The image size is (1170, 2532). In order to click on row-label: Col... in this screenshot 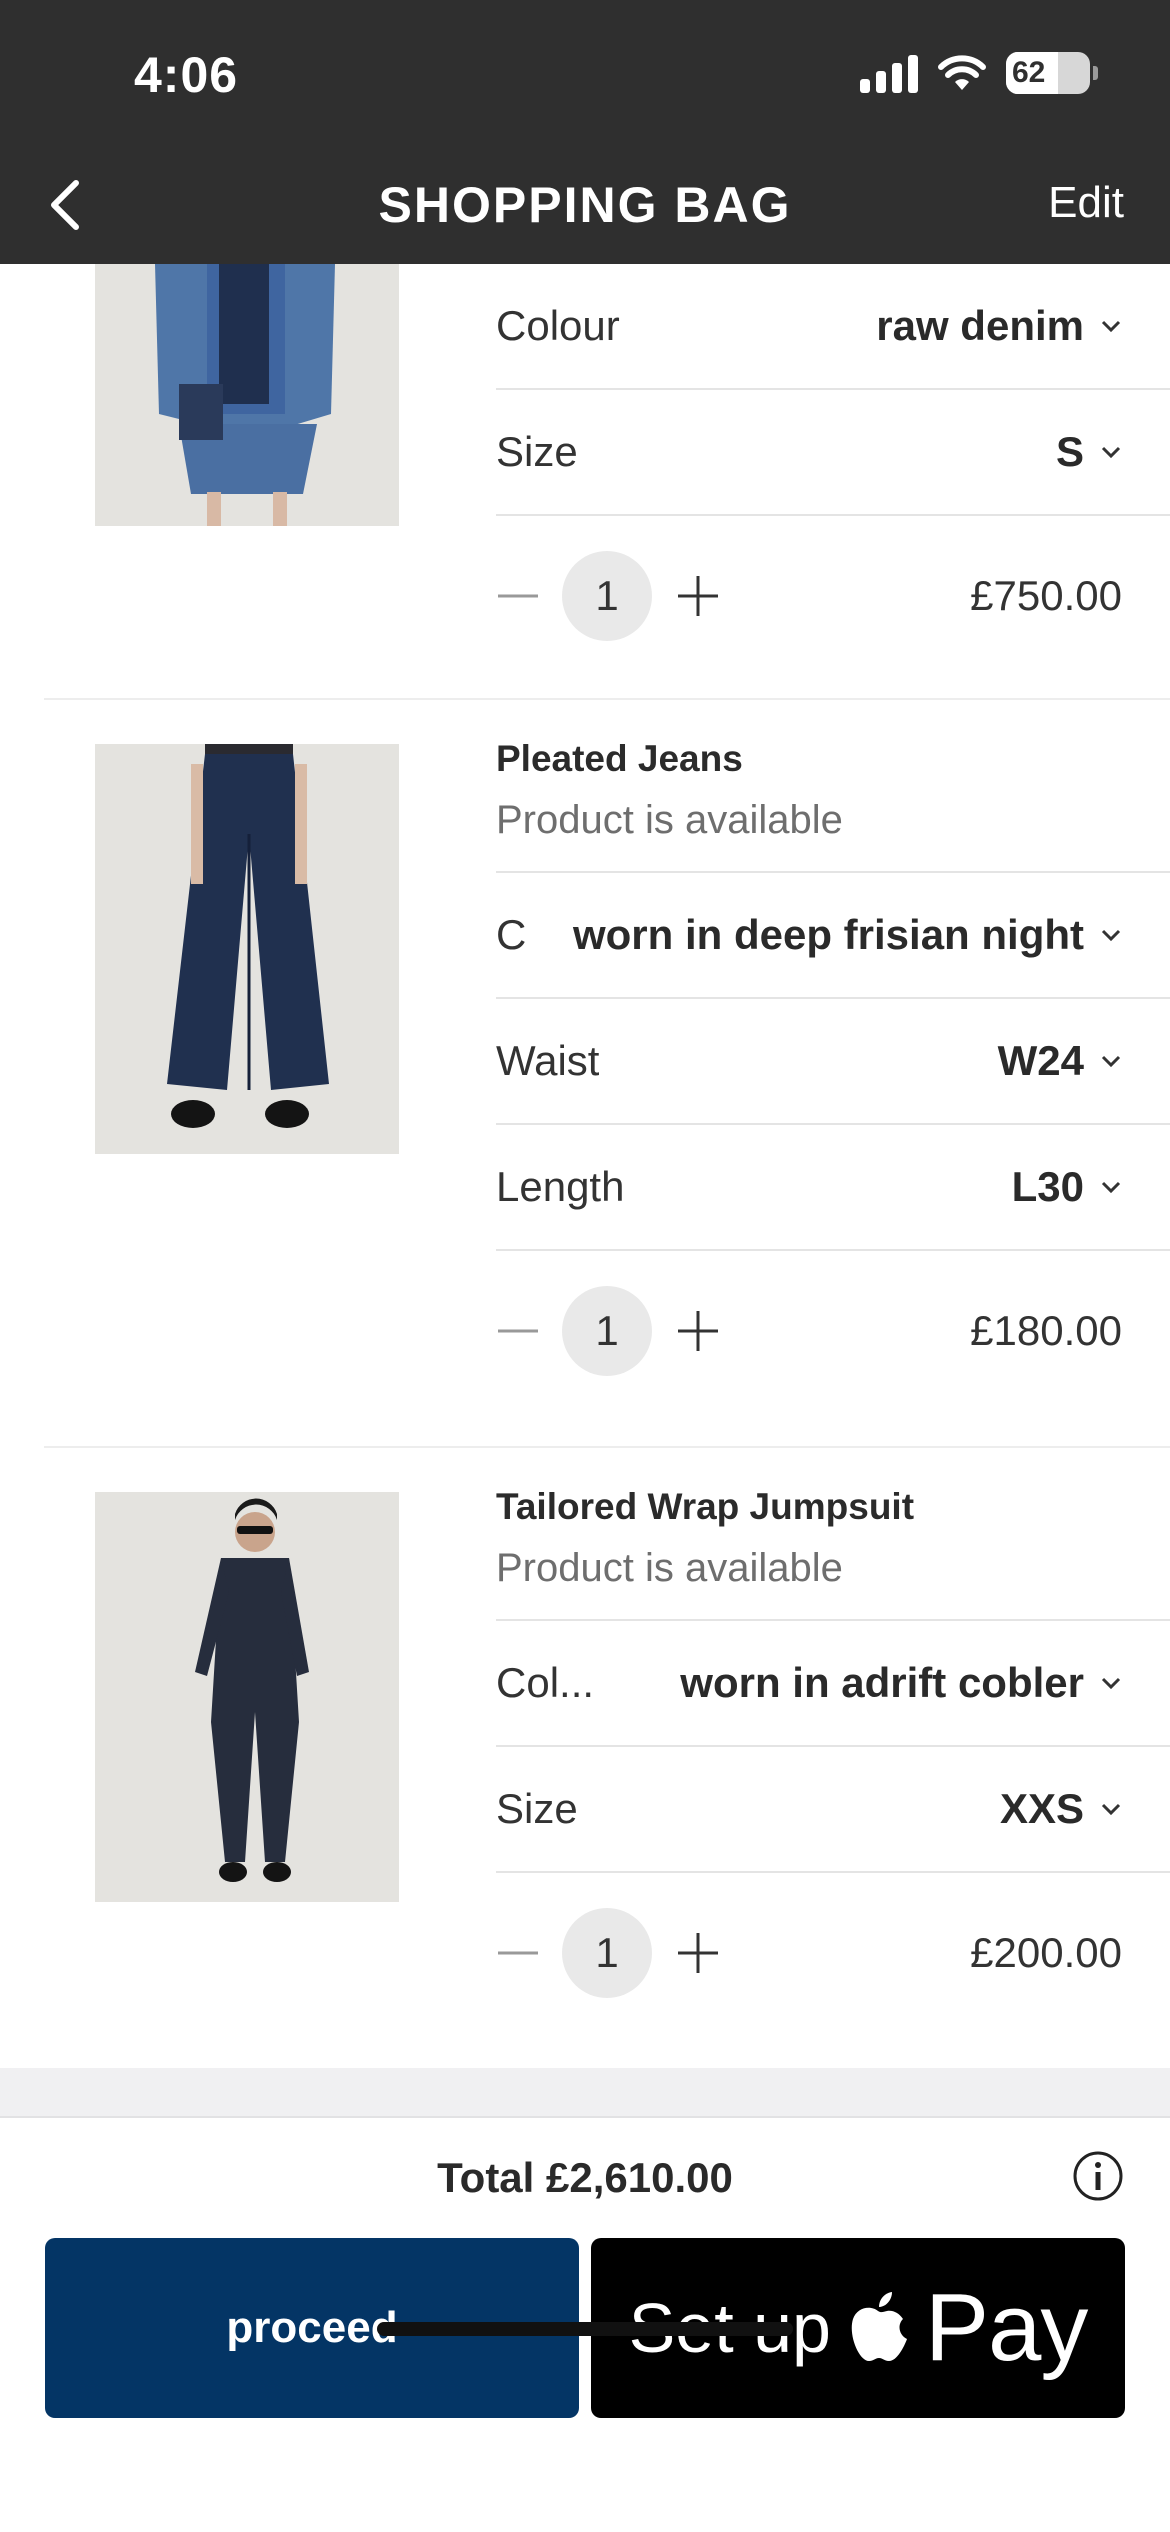, I will do `click(545, 1682)`.